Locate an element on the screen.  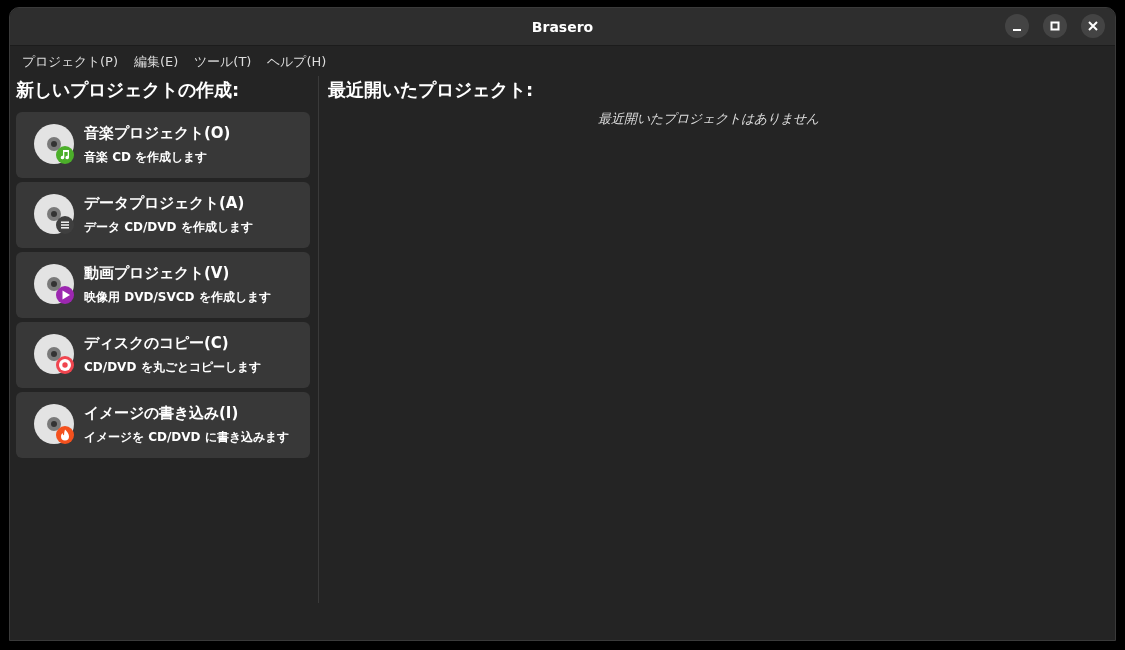
maximize-icon is located at coordinates (1055, 26).